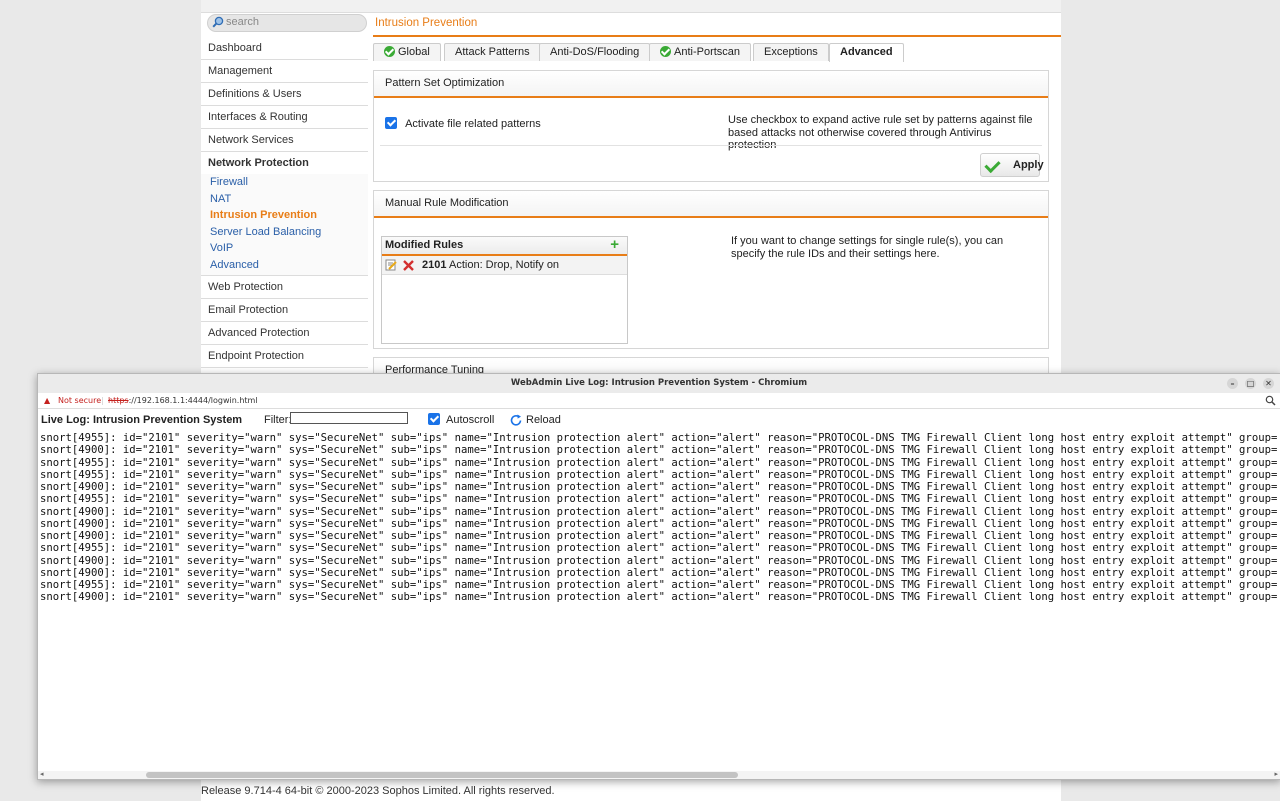 This screenshot has width=1280, height=801. I want to click on edit-icon, so click(391, 265).